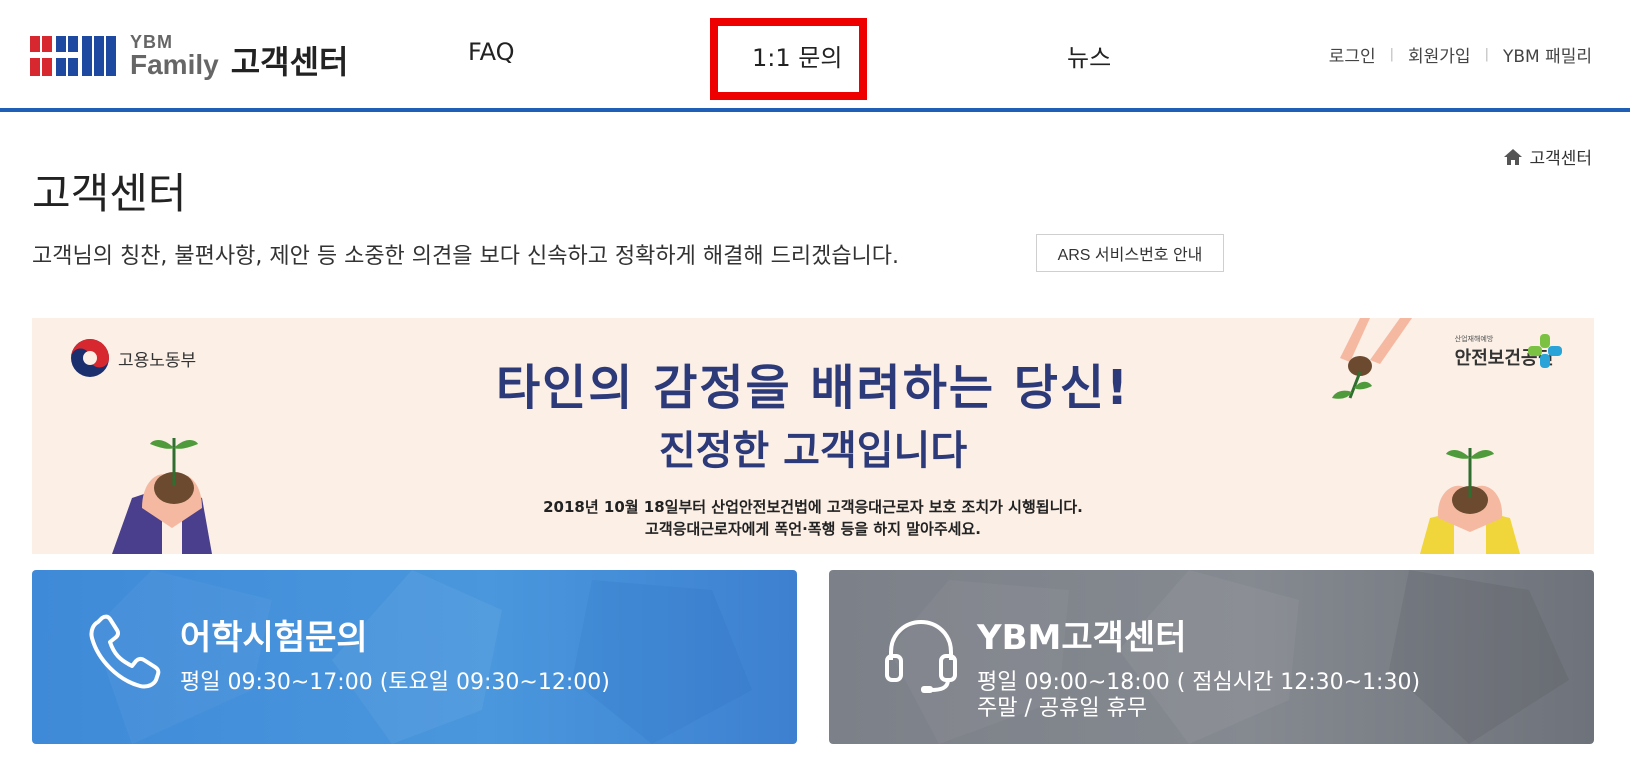 Image resolution: width=1630 pixels, height=766 pixels. I want to click on nav-inquiry: 1:1 문의, so click(797, 55).